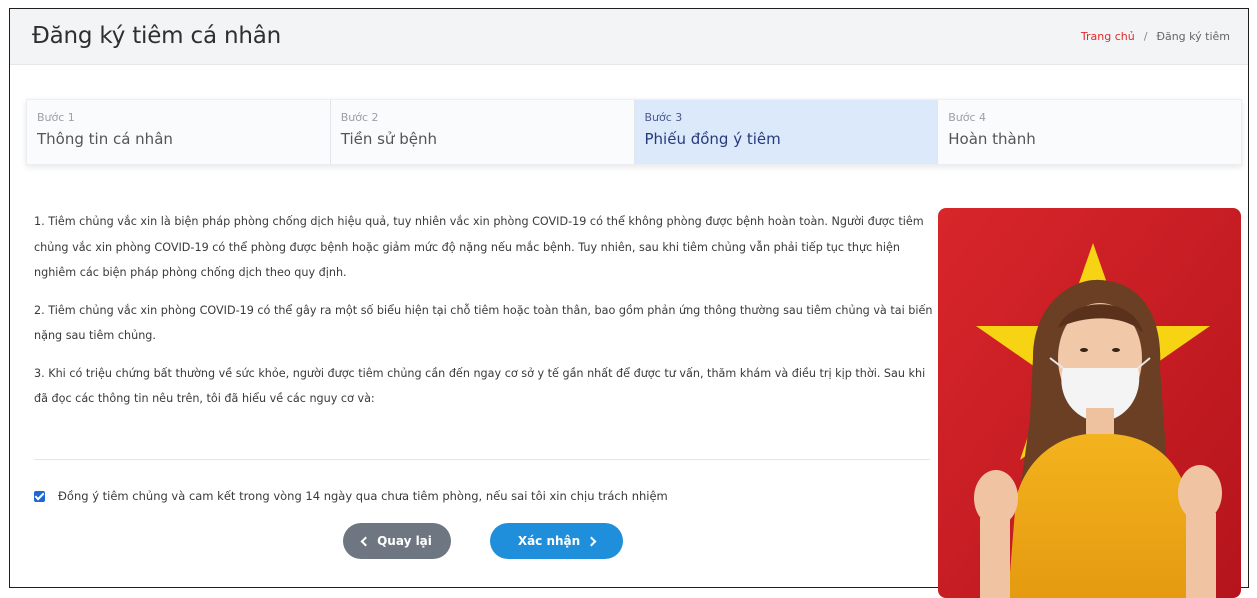 This screenshot has height=598, width=1257. Describe the element at coordinates (786, 132) in the screenshot. I see `step-3: Bước 3 Phiếu đồng ý tiêm` at that location.